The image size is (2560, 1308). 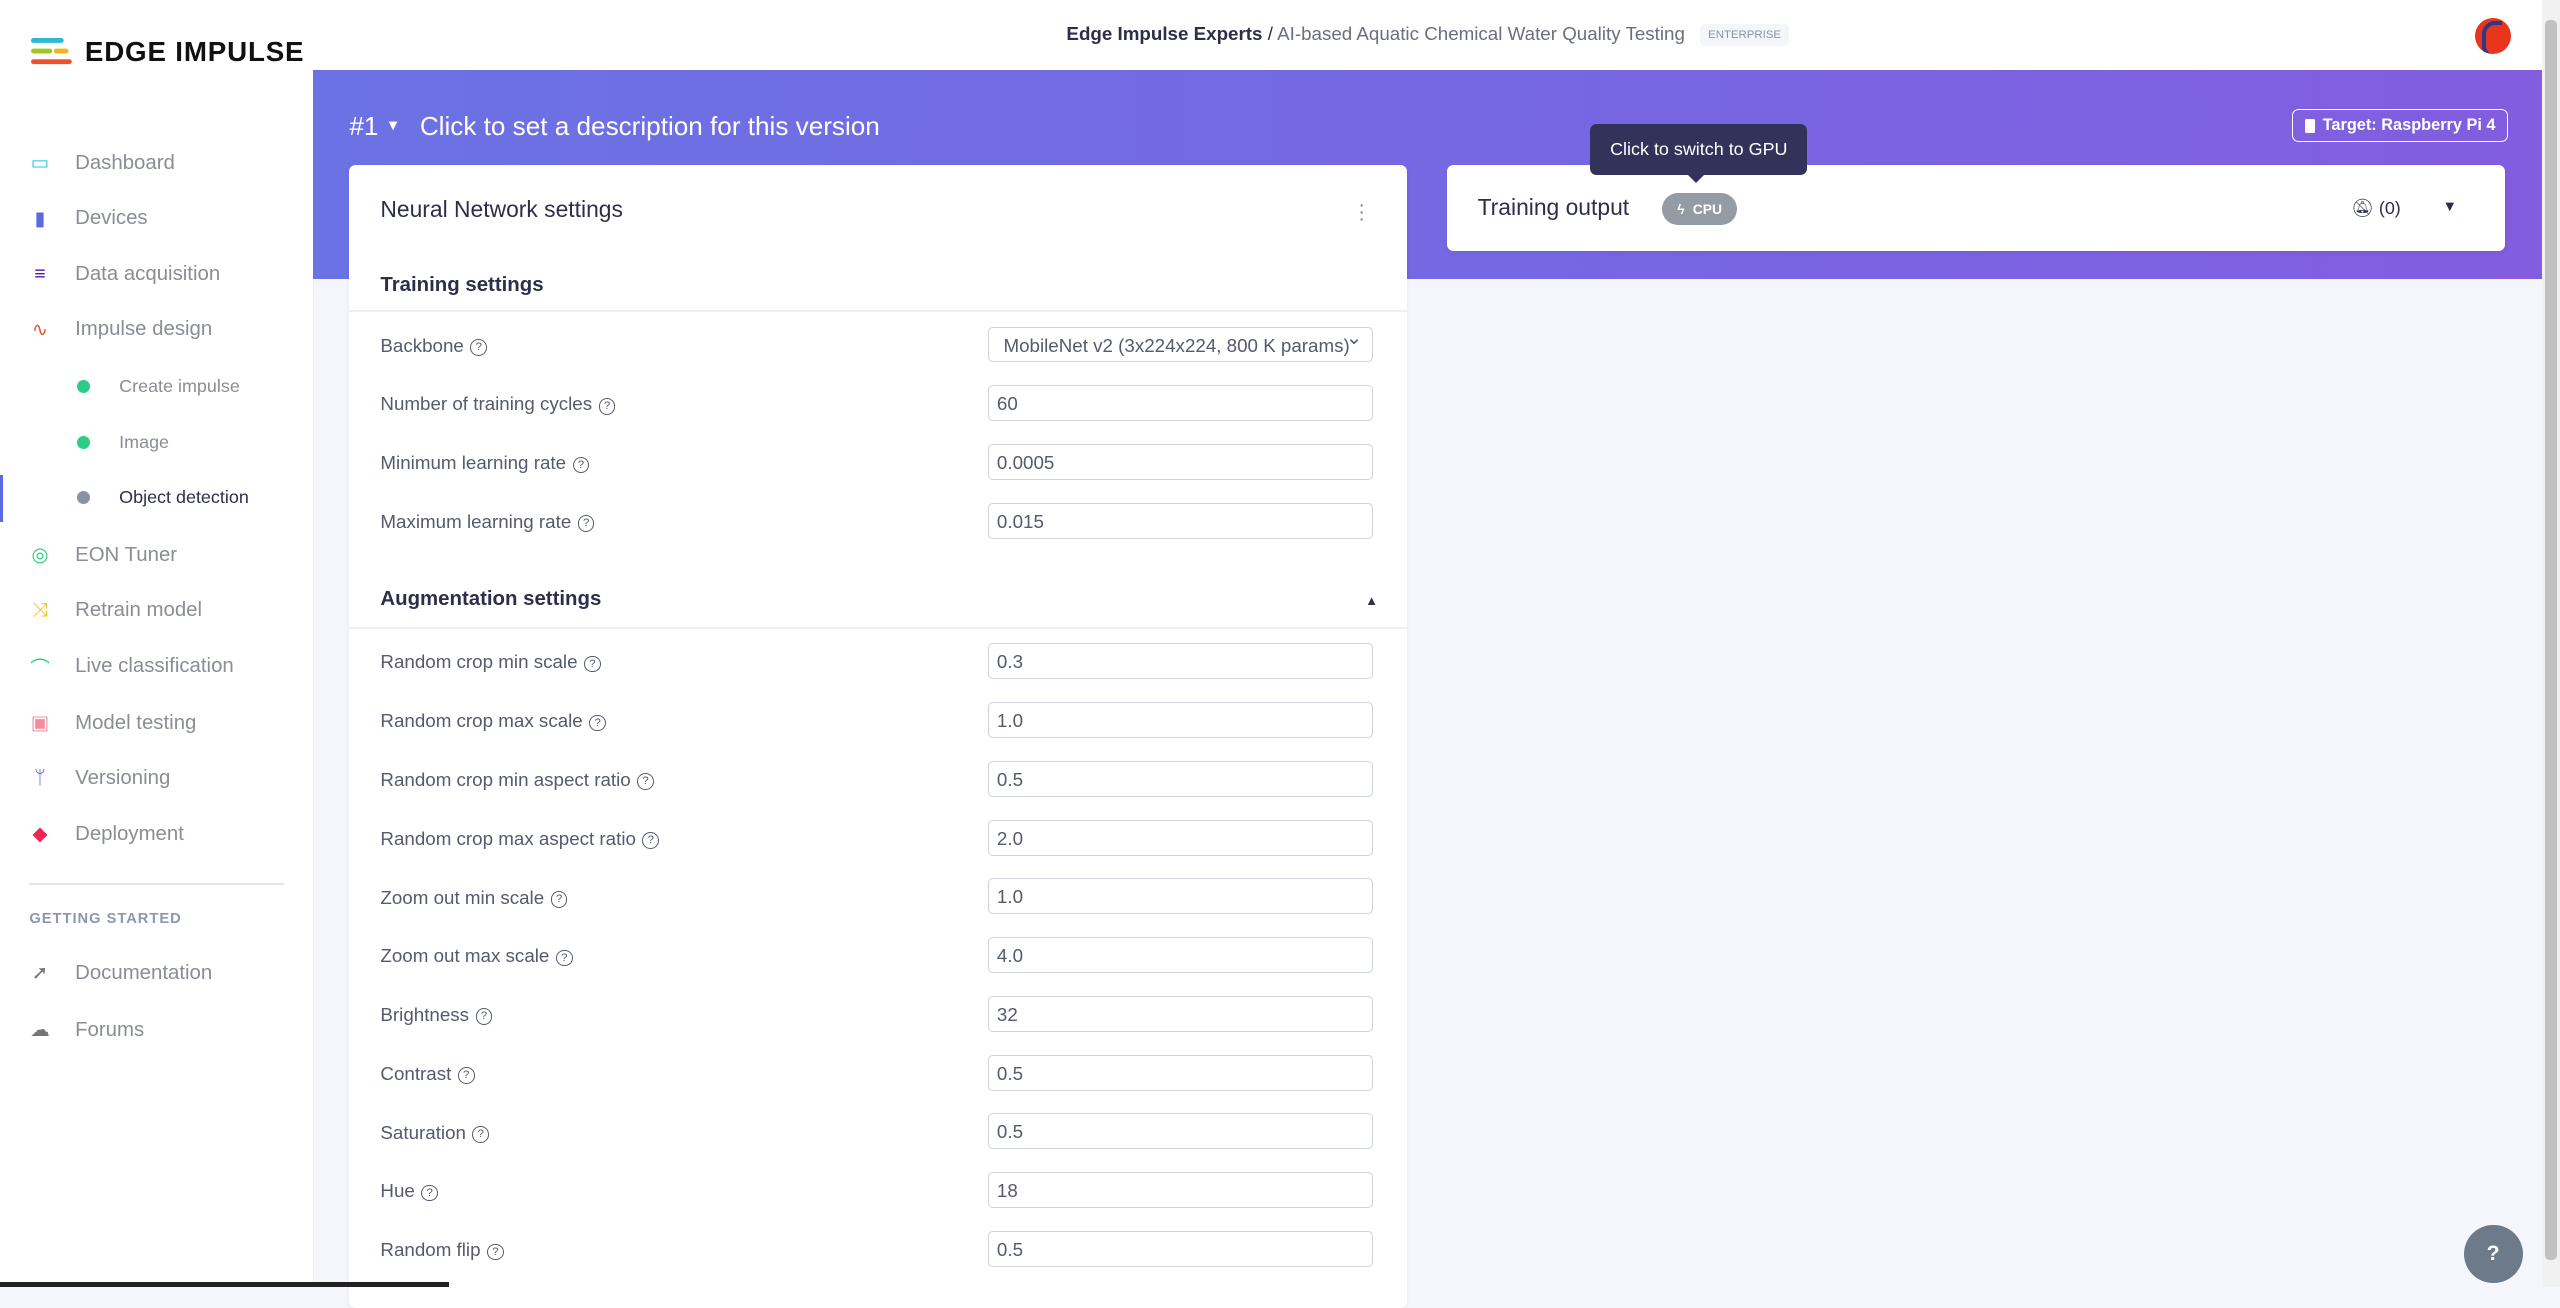 What do you see at coordinates (1361, 212) in the screenshot?
I see `more-options-icon: · · ·` at bounding box center [1361, 212].